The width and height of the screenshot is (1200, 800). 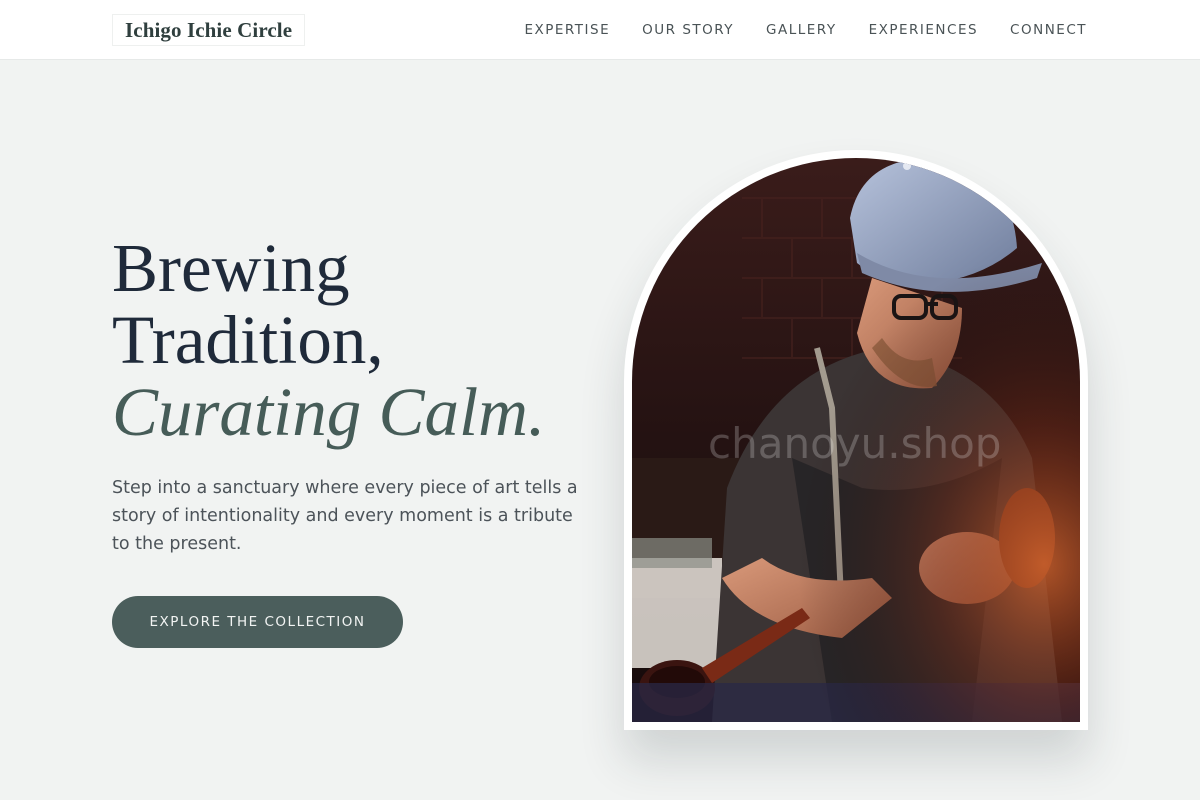 I want to click on site-logo: Ichigo Ichie Circle, so click(x=209, y=30).